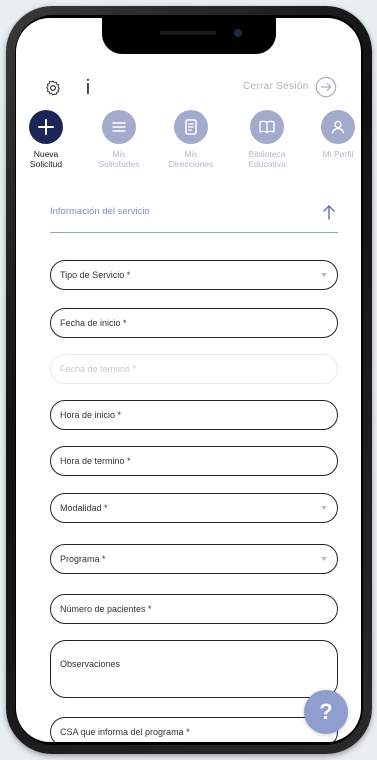  What do you see at coordinates (338, 154) in the screenshot?
I see `nav-label: Mi Perfil` at bounding box center [338, 154].